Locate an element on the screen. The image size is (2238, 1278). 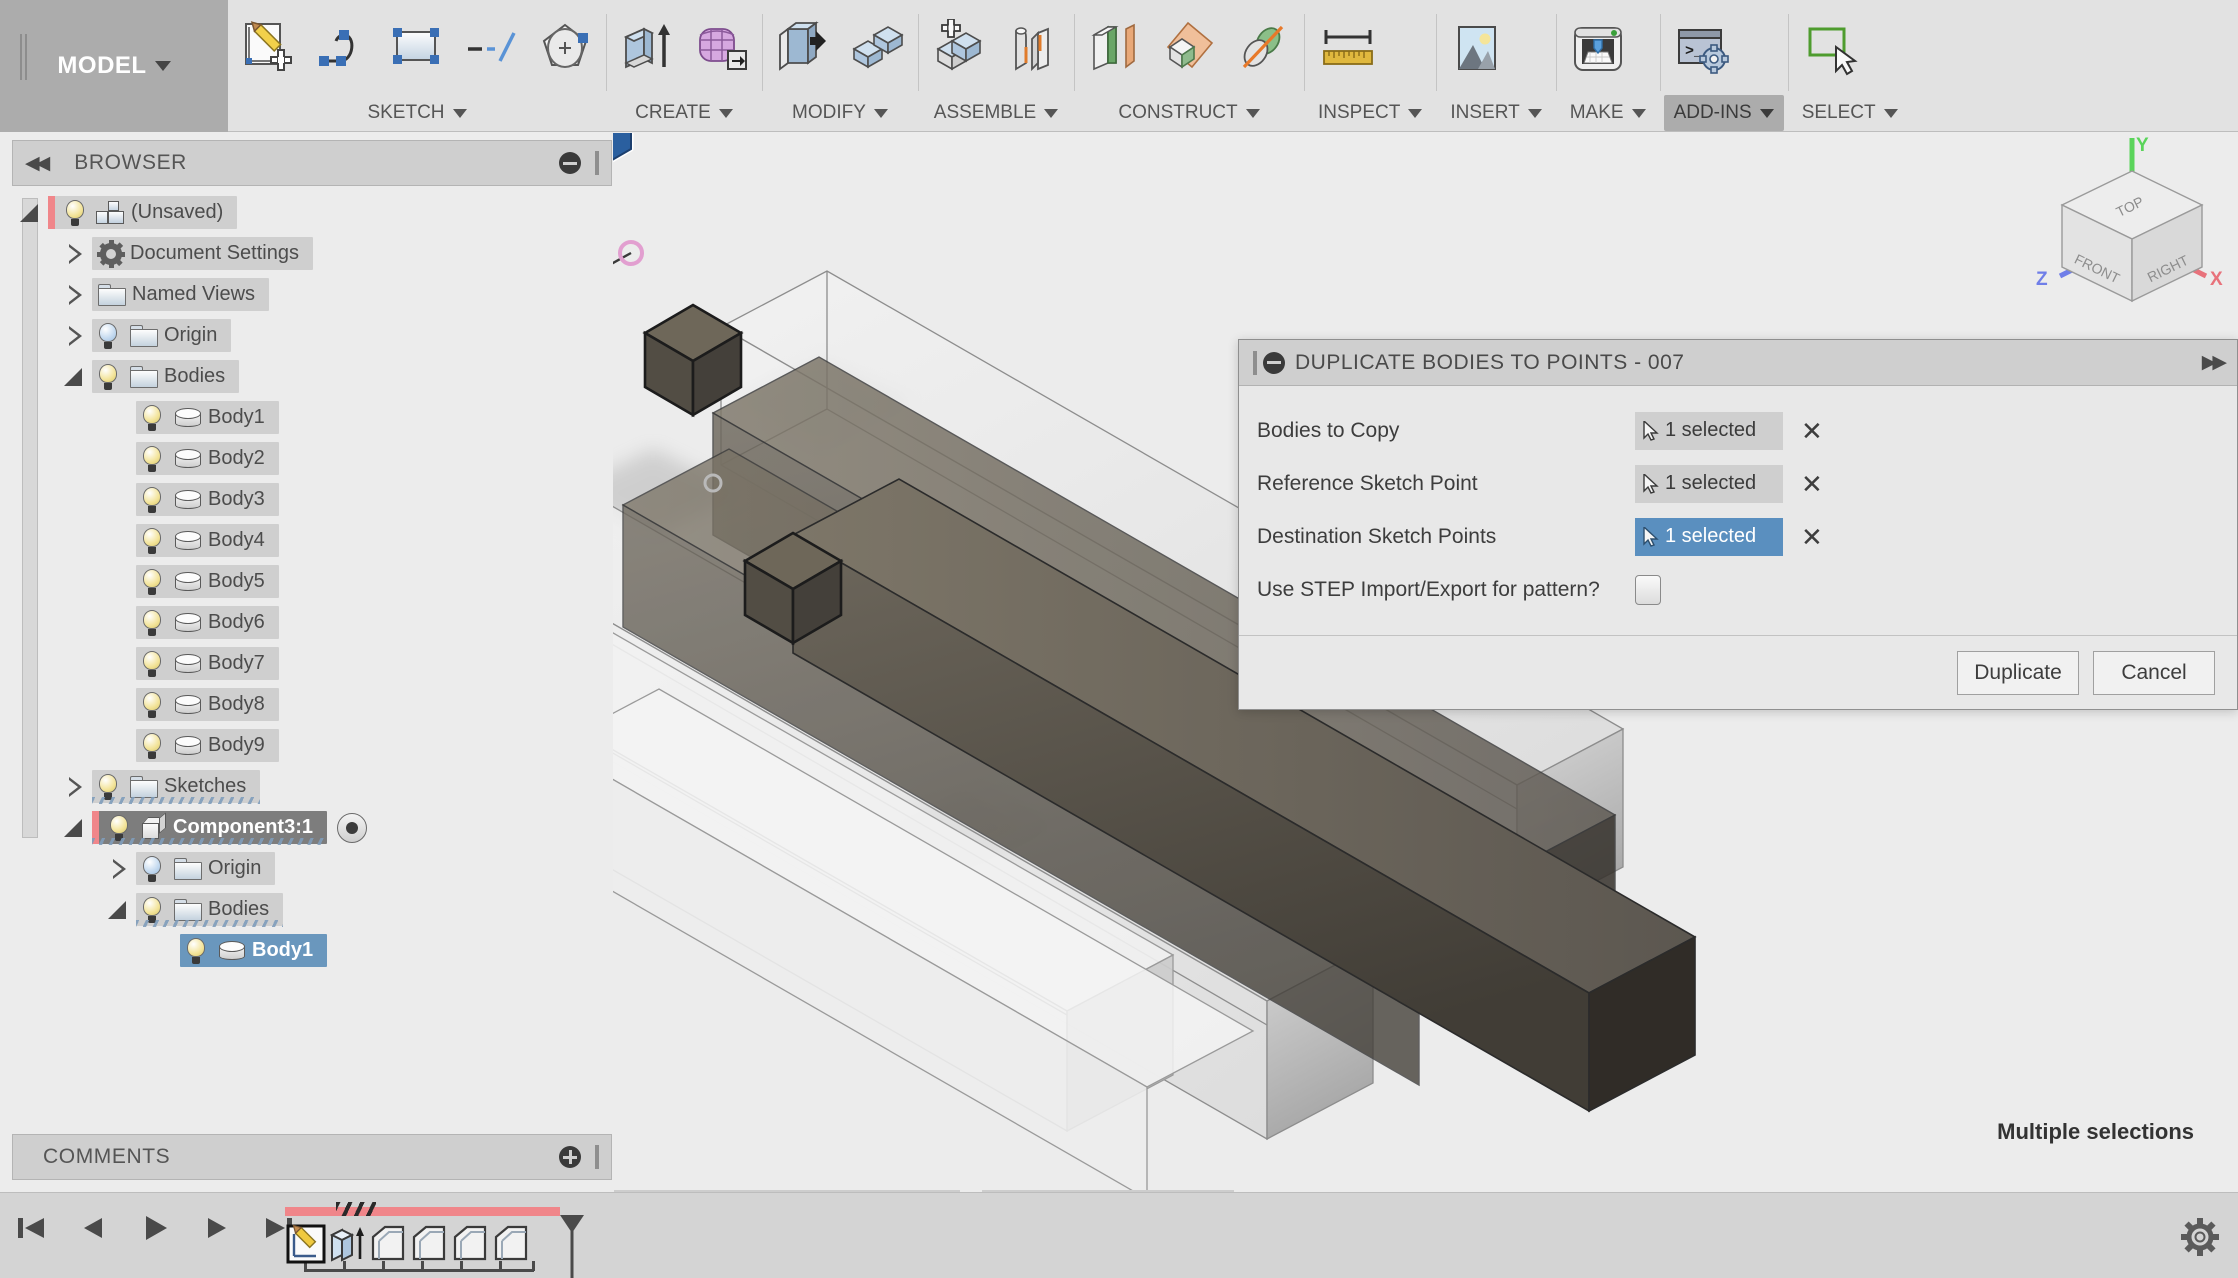
extrude-icon is located at coordinates (647, 48).